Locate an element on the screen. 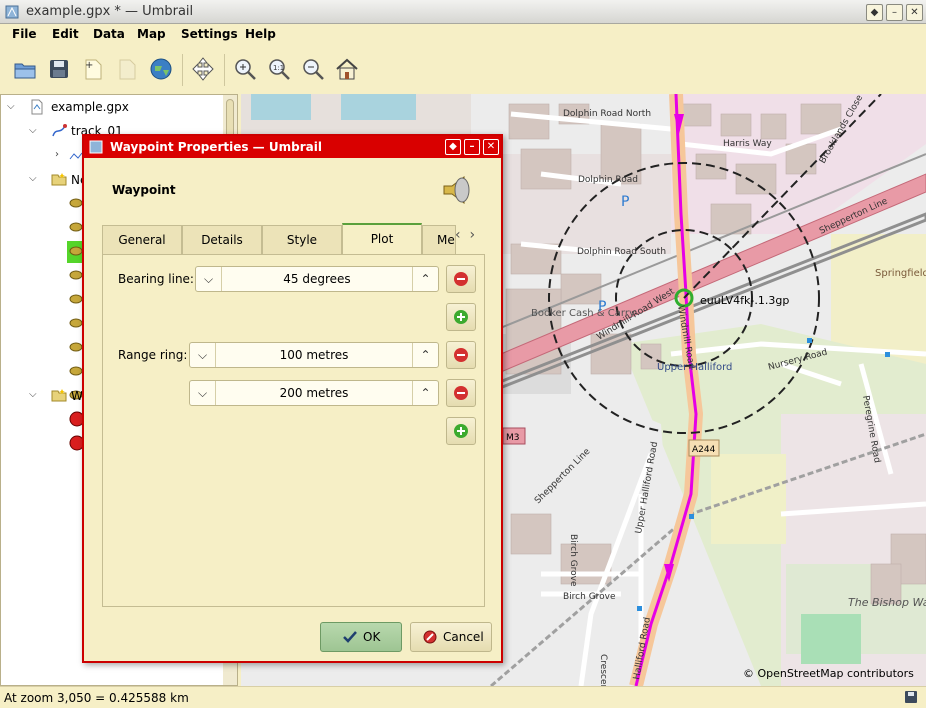  map-label: Booker Cash & Carry is located at coordinates (583, 313).